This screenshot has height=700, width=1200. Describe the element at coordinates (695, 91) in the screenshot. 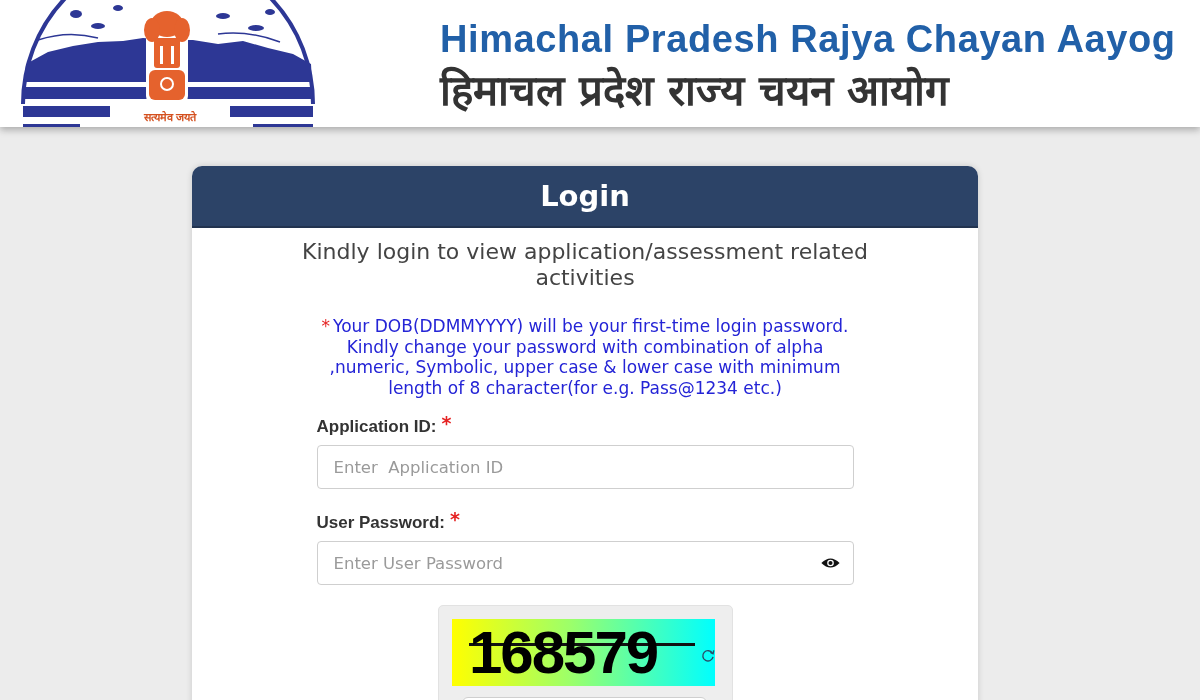

I see `site-title-hindi: हिमाचल प्रदेश राज्य चयन आयोग` at that location.